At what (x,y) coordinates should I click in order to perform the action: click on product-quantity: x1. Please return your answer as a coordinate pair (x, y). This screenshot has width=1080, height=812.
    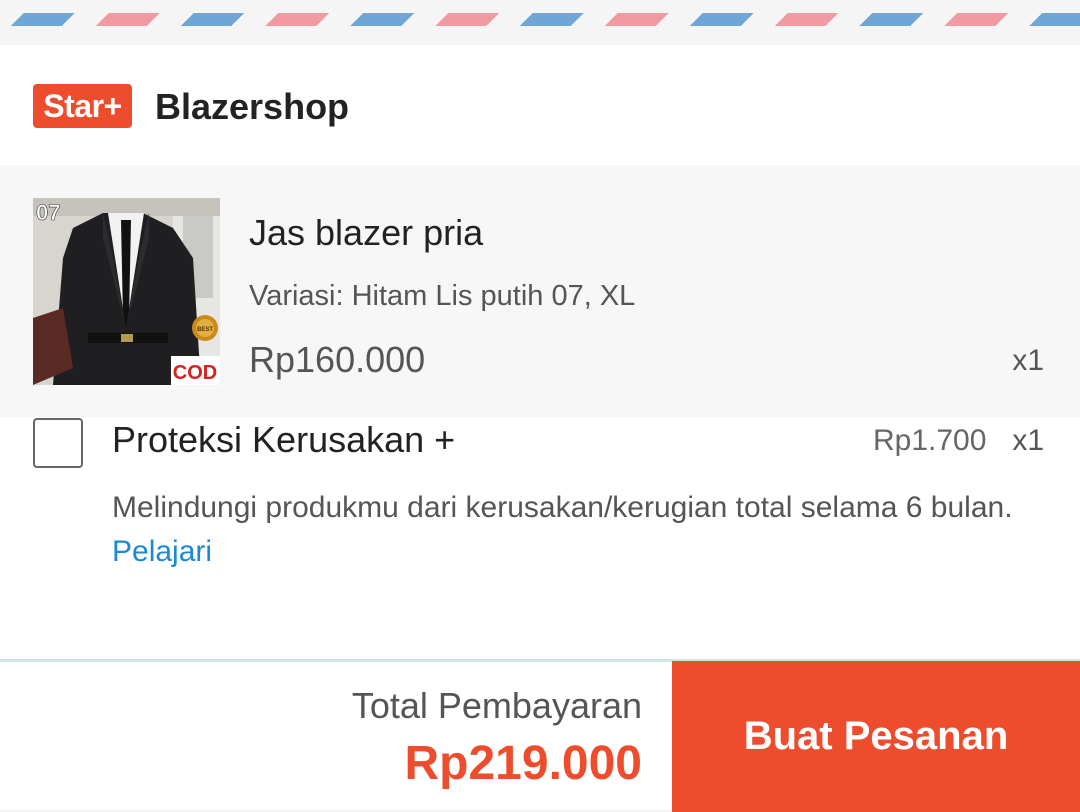
    Looking at the image, I should click on (1028, 360).